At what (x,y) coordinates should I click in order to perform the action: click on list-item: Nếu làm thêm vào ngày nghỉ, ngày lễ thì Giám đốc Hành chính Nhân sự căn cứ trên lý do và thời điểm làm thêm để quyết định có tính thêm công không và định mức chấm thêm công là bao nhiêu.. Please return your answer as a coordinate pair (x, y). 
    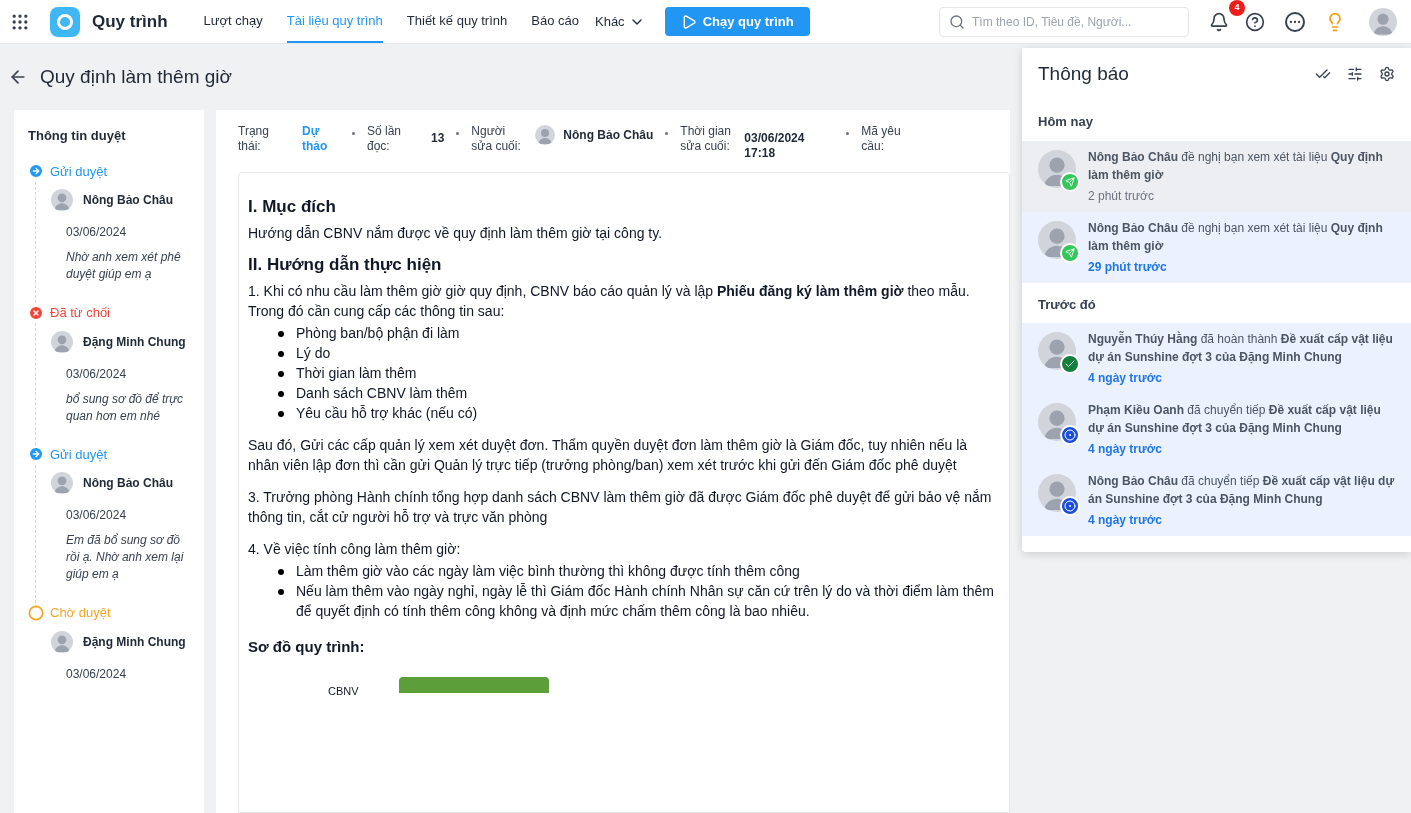
    Looking at the image, I should click on (645, 601).